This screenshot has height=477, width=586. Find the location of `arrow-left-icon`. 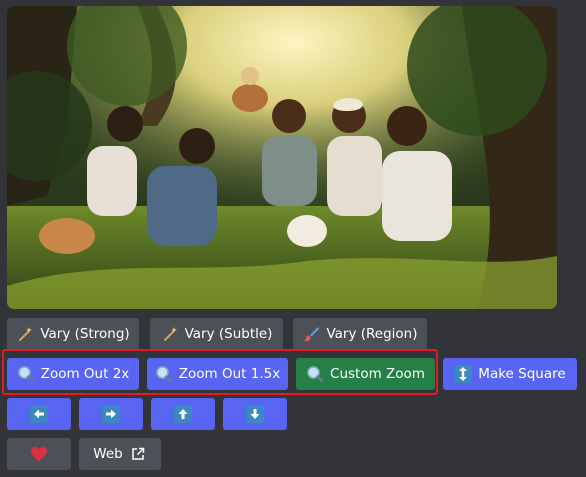

arrow-left-icon is located at coordinates (39, 414).